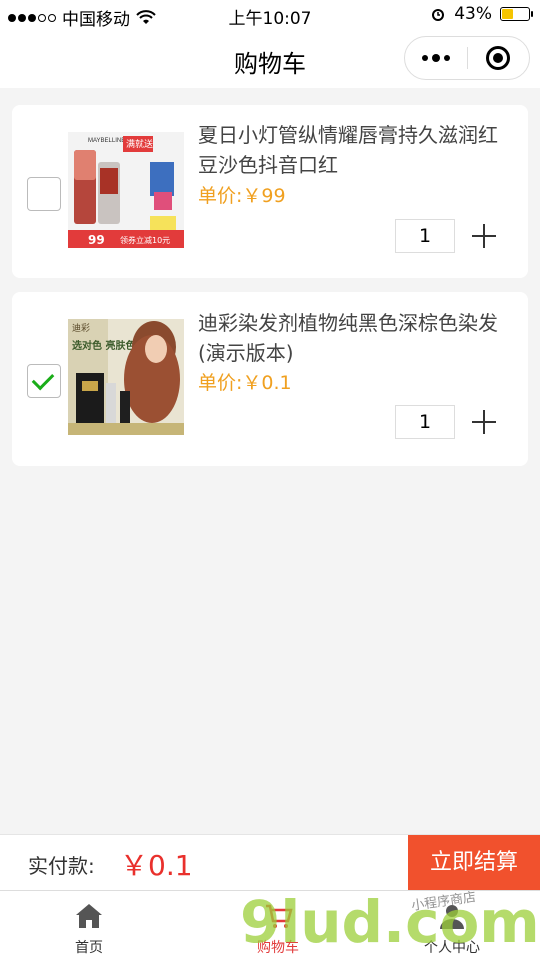 The width and height of the screenshot is (540, 960). I want to click on tab-cart: 购物车, so click(278, 929).